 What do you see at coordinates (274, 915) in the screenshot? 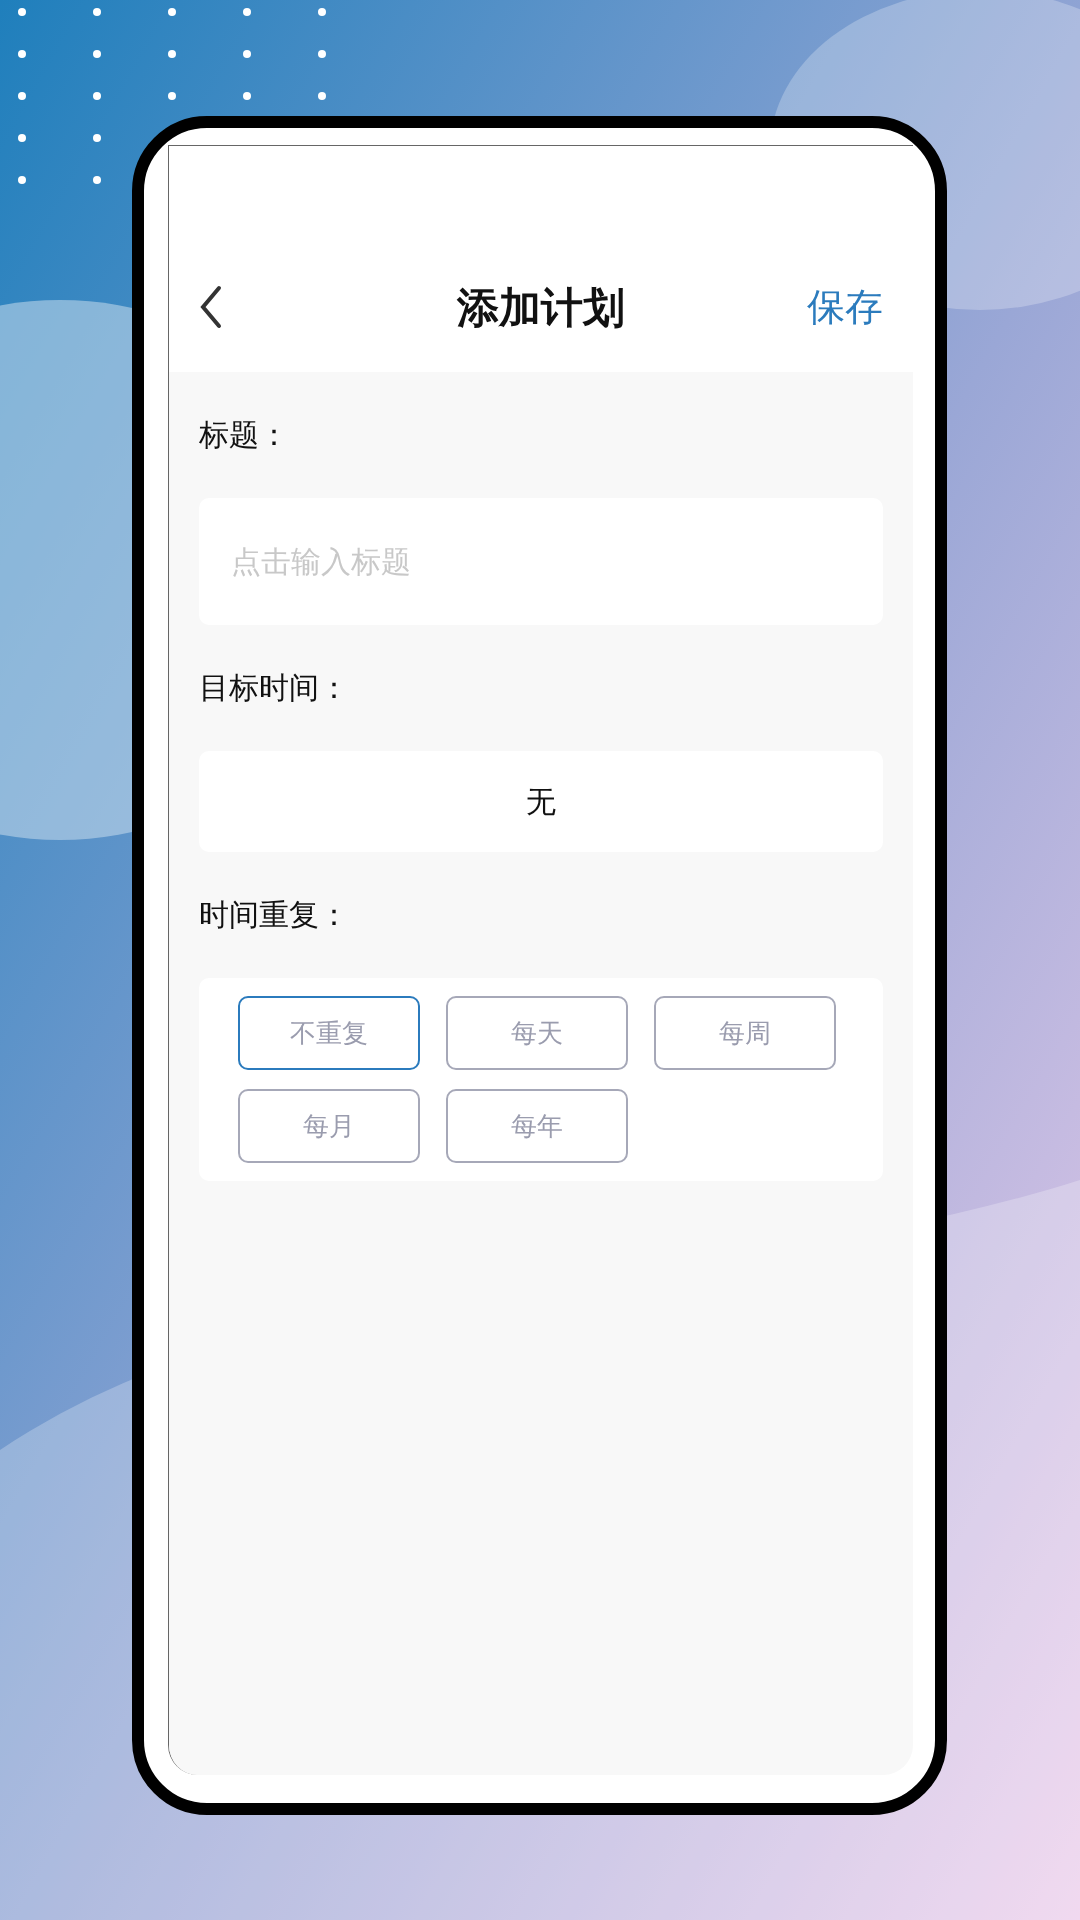
I see `field-label: 时间重复：` at bounding box center [274, 915].